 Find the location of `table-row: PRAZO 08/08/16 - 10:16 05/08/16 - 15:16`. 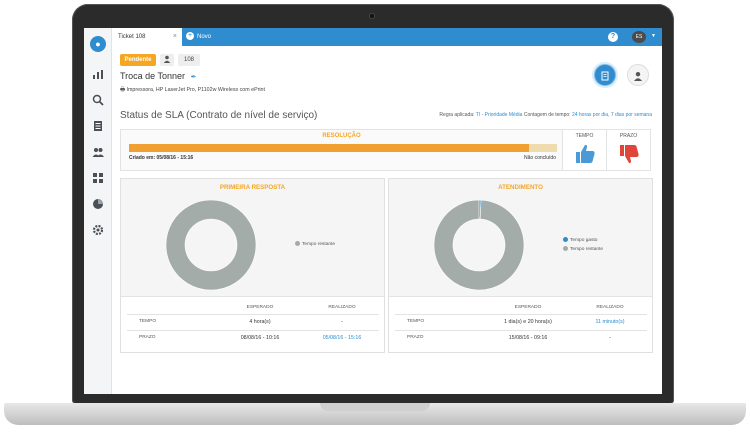

table-row: PRAZO 08/08/16 - 10:16 05/08/16 - 15:16 is located at coordinates (253, 339).